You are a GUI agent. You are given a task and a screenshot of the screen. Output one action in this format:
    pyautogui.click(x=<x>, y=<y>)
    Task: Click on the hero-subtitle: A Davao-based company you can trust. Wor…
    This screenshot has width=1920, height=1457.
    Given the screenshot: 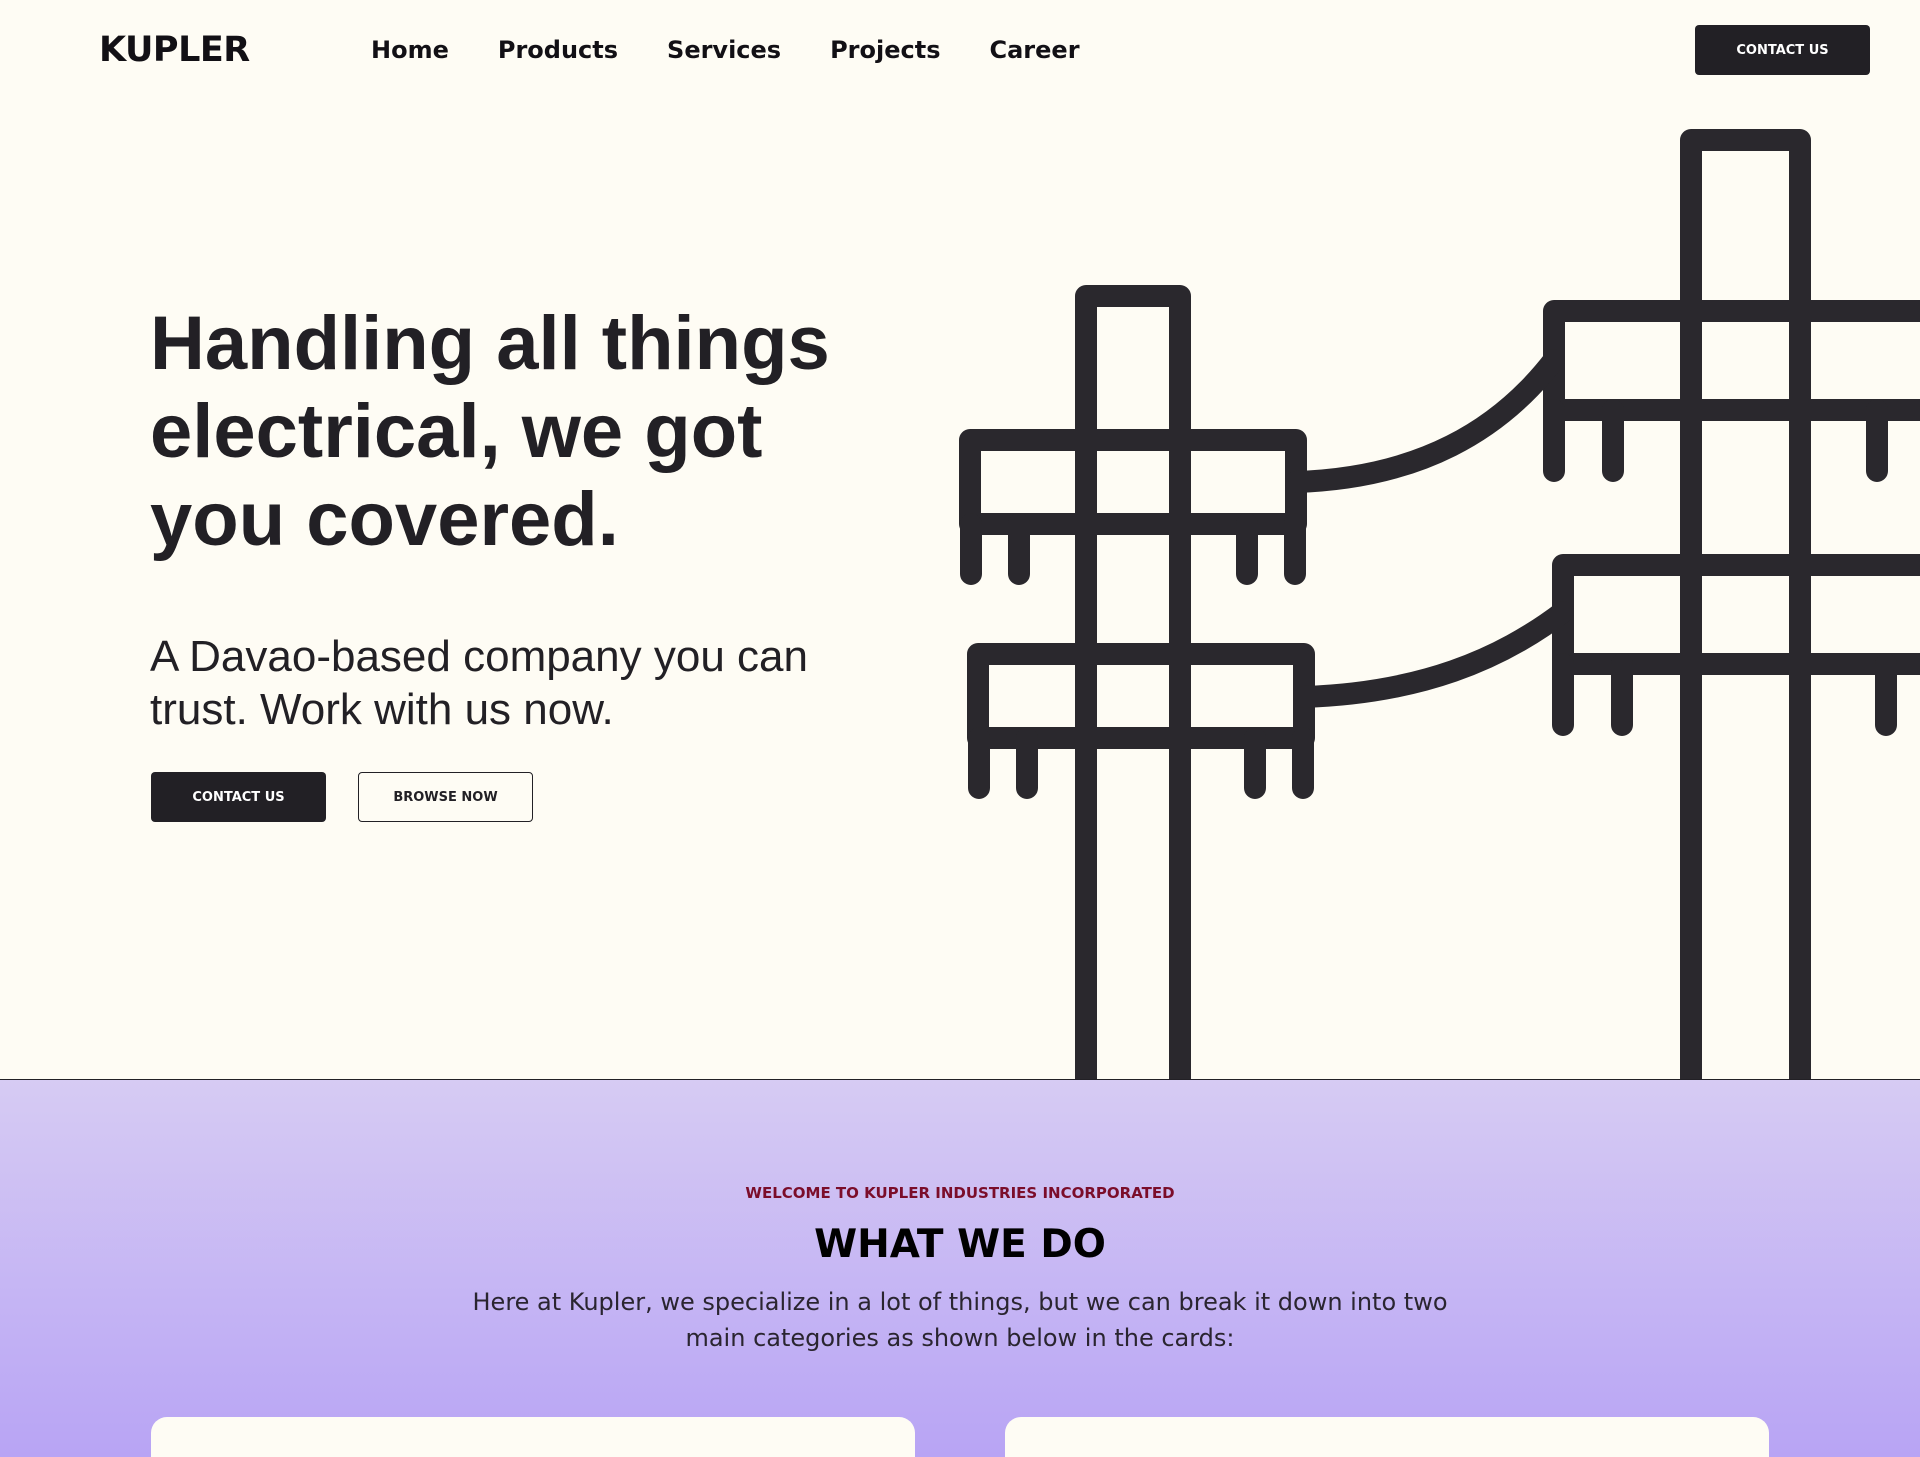 What is the action you would take?
    pyautogui.click(x=479, y=683)
    